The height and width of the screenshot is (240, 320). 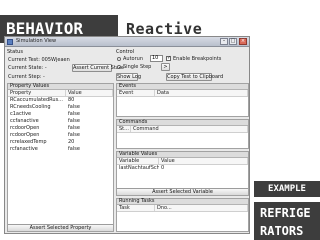 I want to click on commands-table-header: St... Command, so click(x=182, y=129).